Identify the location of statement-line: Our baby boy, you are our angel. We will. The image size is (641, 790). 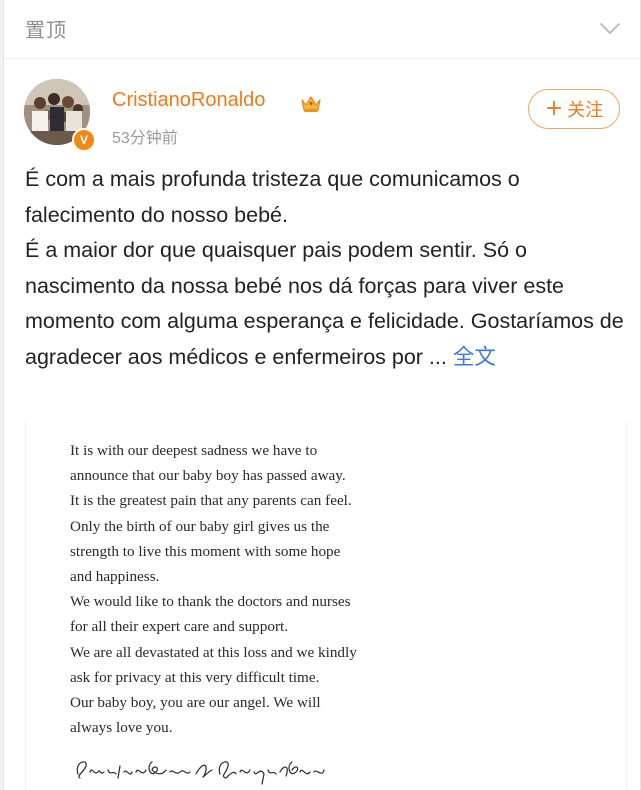
(195, 703).